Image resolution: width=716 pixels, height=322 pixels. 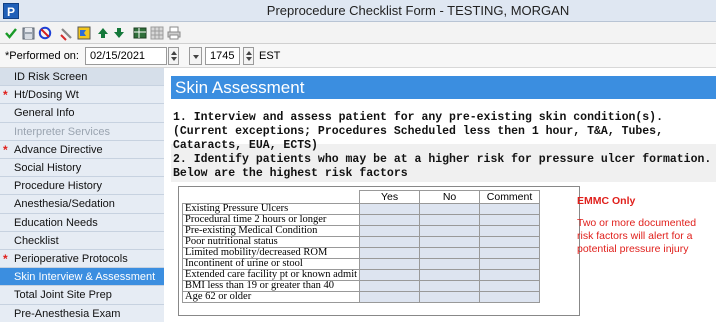 What do you see at coordinates (271, 275) in the screenshot?
I see `risk-factor-label: Extended care facility pt or known admit` at bounding box center [271, 275].